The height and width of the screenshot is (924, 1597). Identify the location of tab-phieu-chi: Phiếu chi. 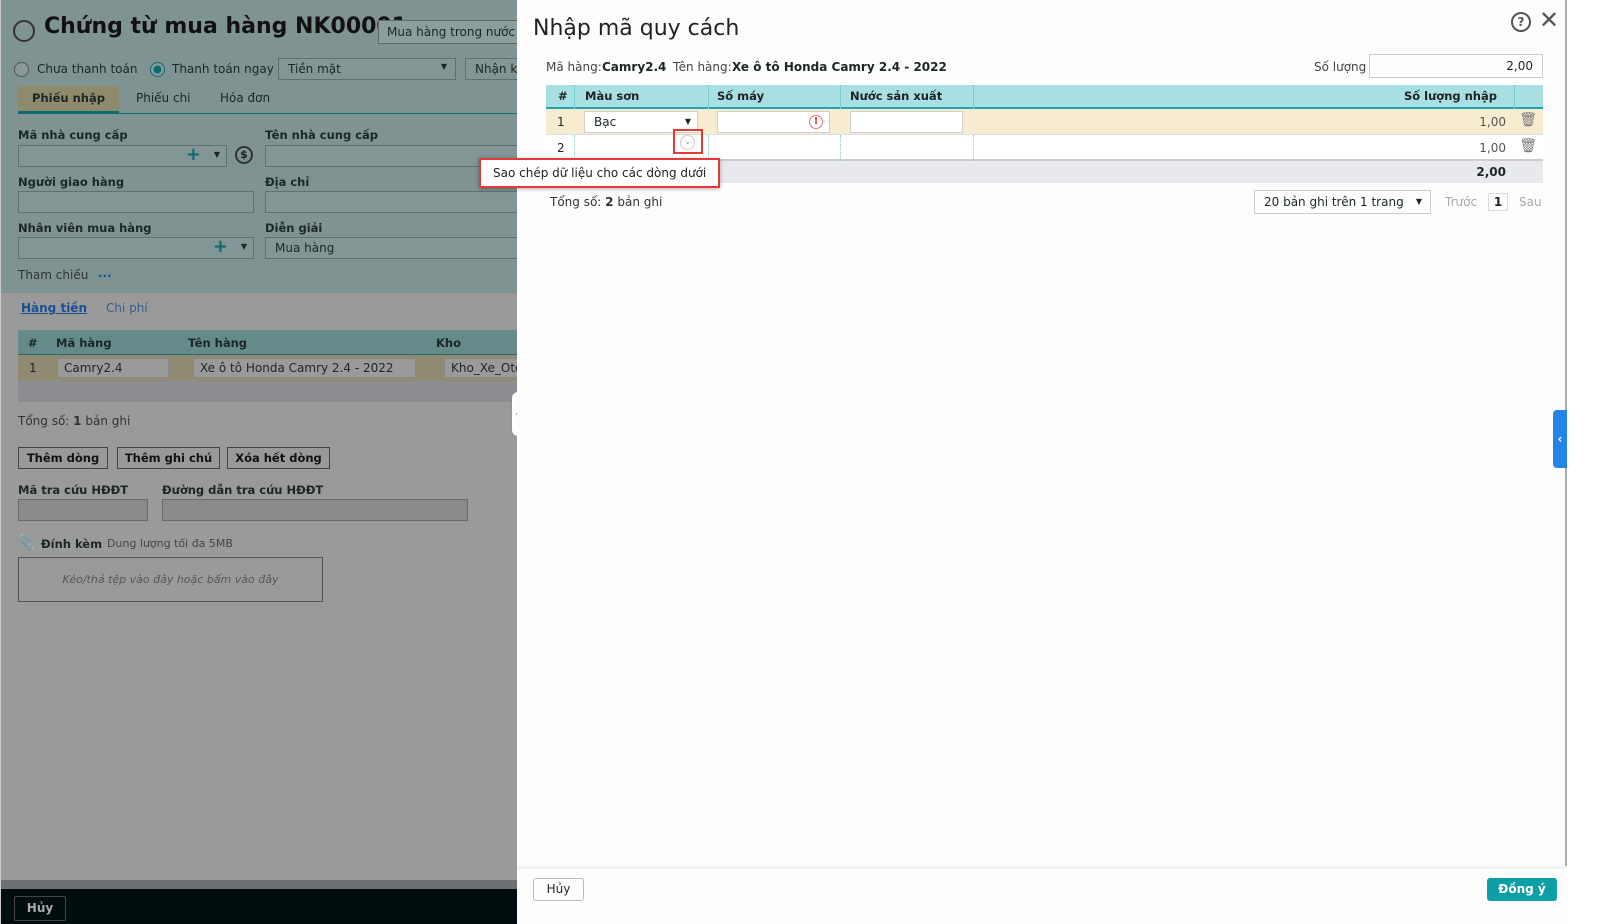
(163, 98).